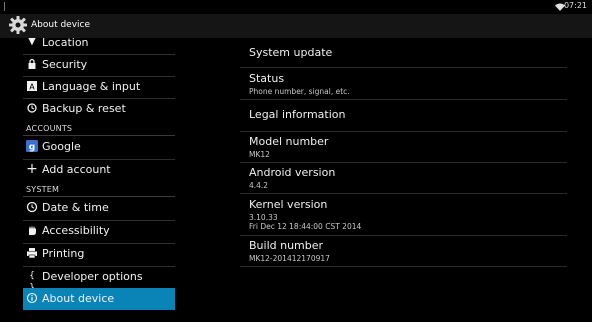 This screenshot has height=322, width=592. Describe the element at coordinates (99, 254) in the screenshot. I see `sidebar-item-printing: Printing` at that location.